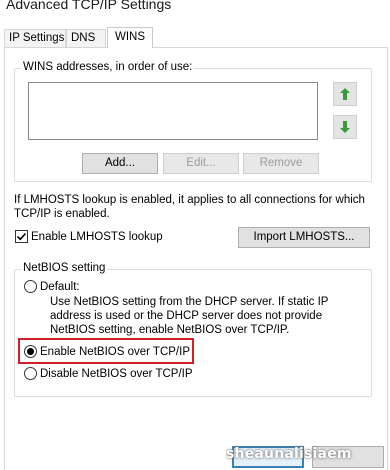 The width and height of the screenshot is (390, 470). I want to click on lmhosts-checkbox, so click(21, 236).